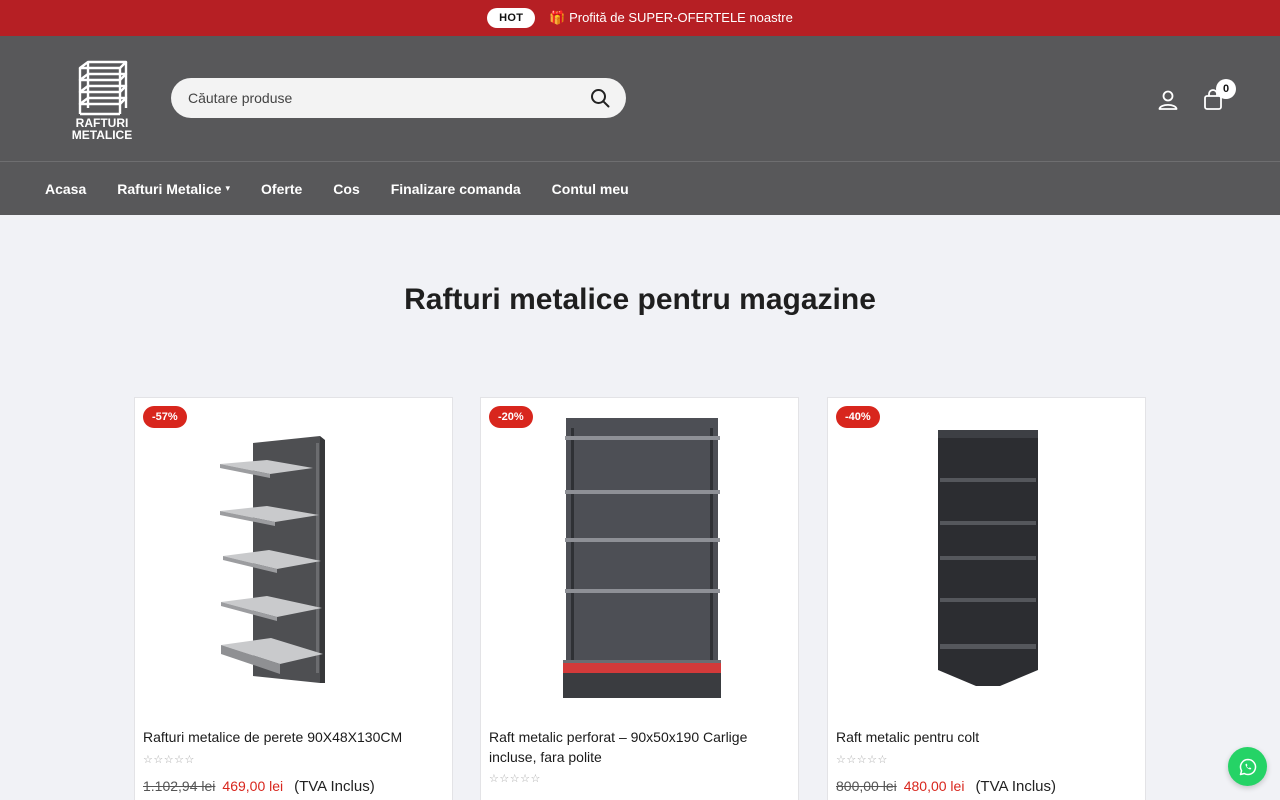 Image resolution: width=1280 pixels, height=800 pixels. Describe the element at coordinates (1168, 100) in the screenshot. I see `user-icon` at that location.